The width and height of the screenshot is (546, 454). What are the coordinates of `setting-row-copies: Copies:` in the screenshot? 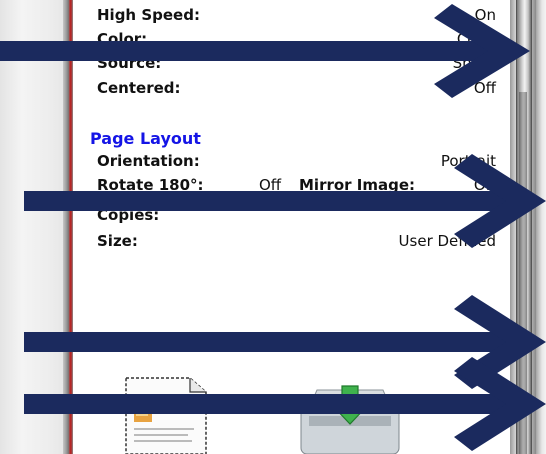 It's located at (296, 215).